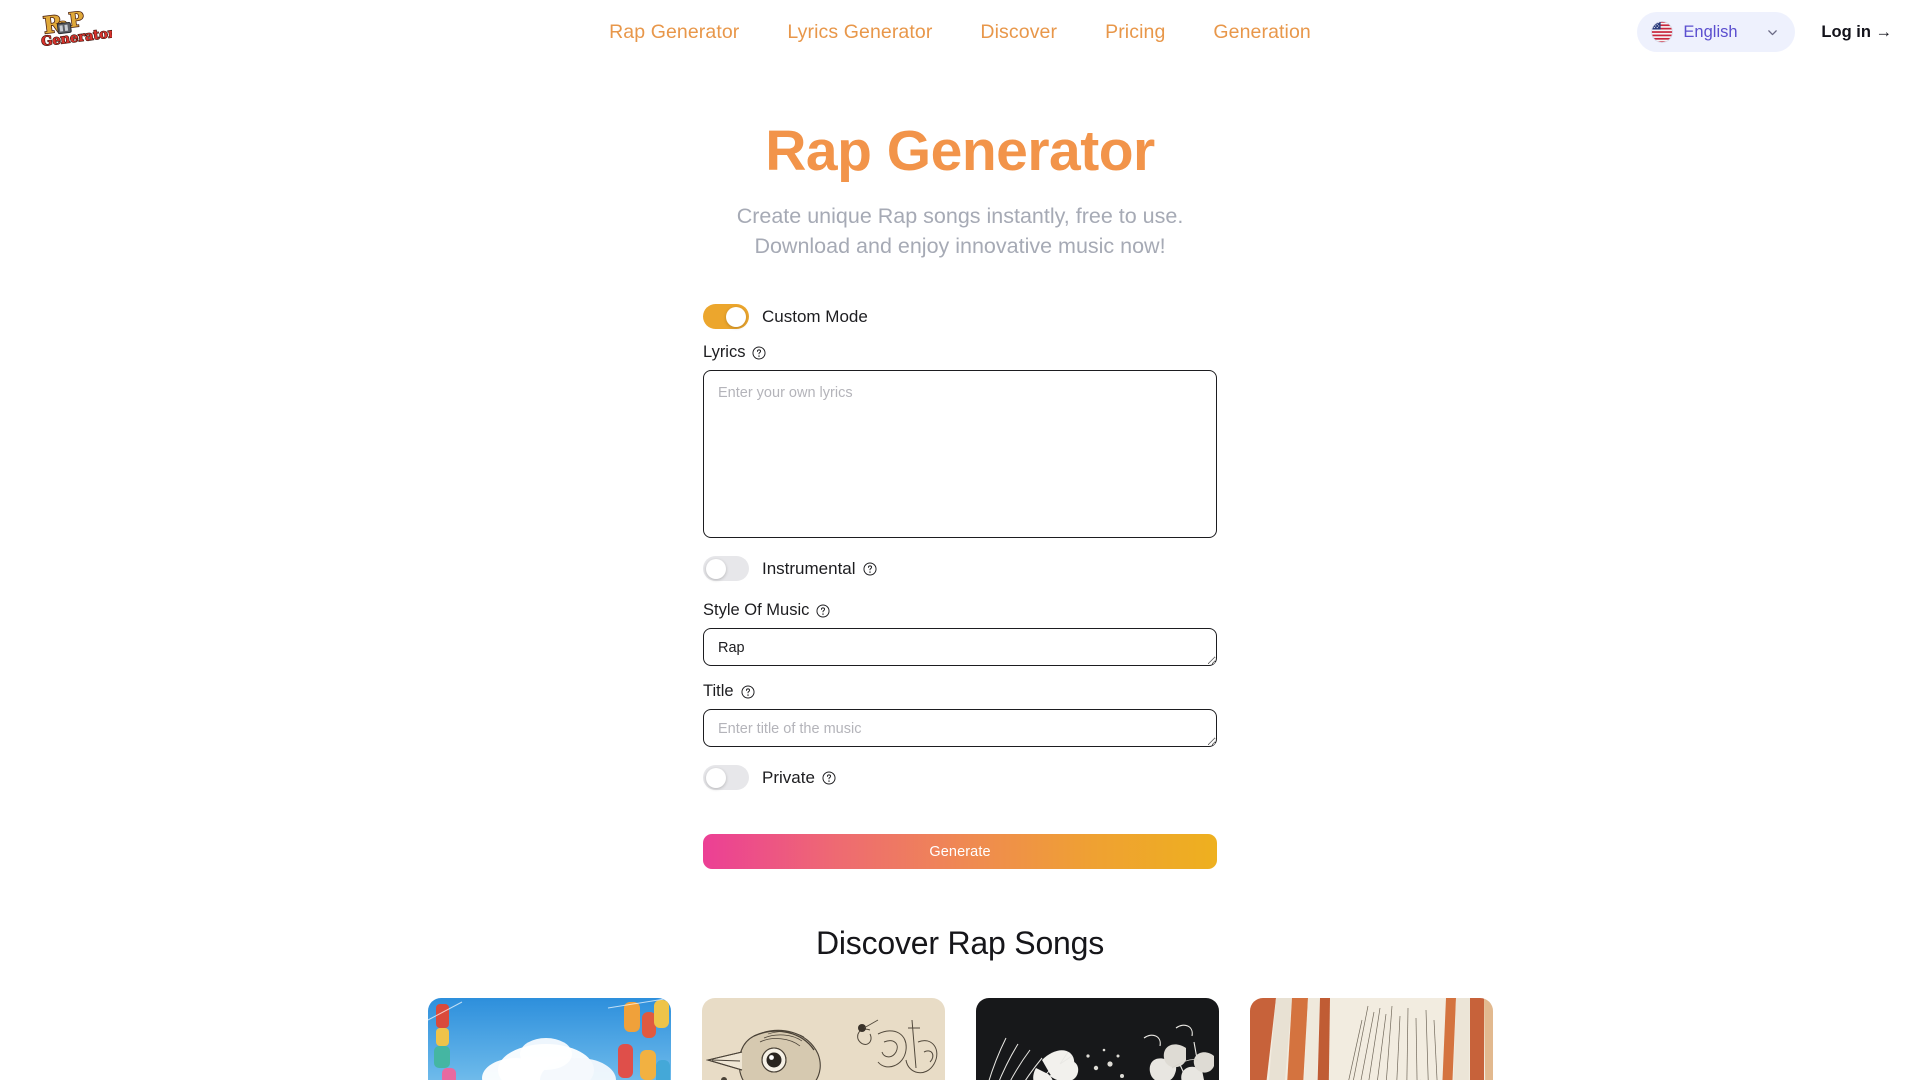 The image size is (1920, 1080). What do you see at coordinates (1773, 32) in the screenshot?
I see `chevron-down-icon` at bounding box center [1773, 32].